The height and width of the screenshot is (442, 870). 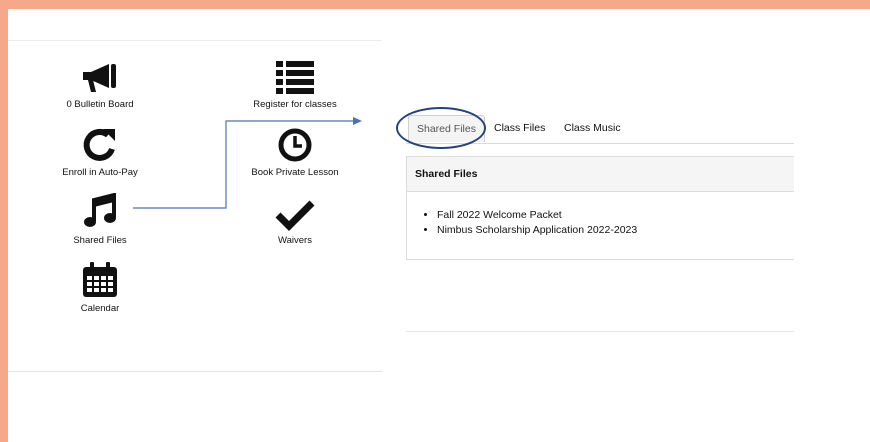 What do you see at coordinates (100, 240) in the screenshot?
I see `shared-files-label: Shared Files` at bounding box center [100, 240].